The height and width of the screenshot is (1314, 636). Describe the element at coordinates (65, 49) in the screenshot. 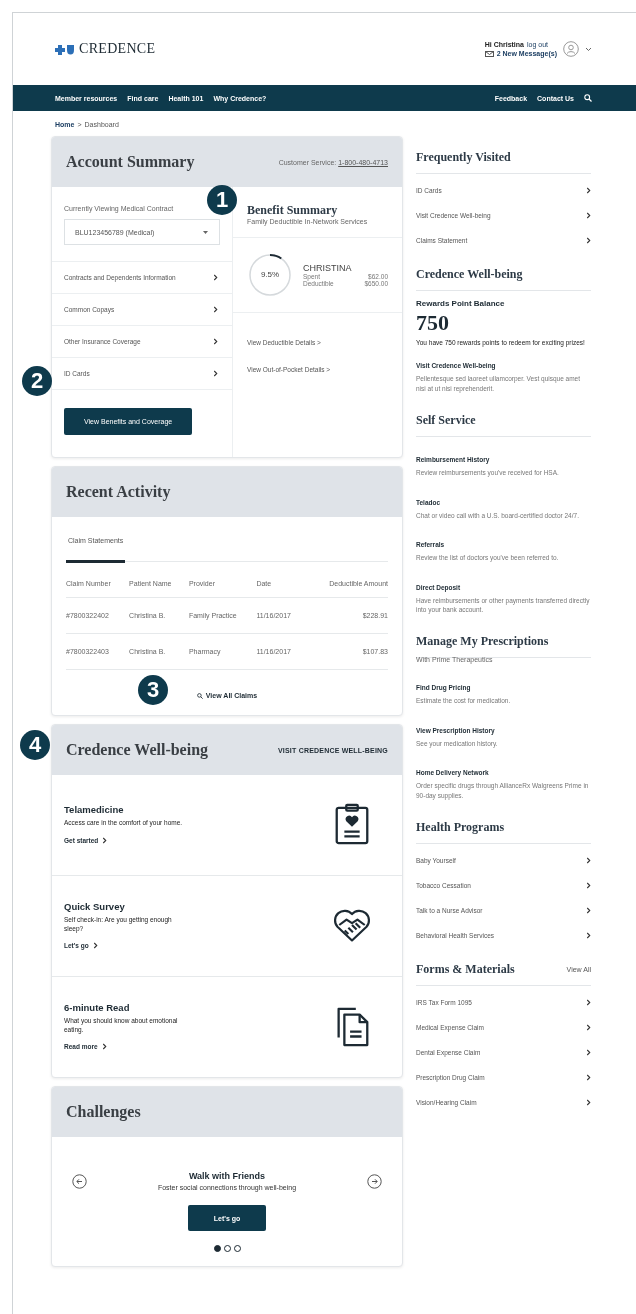

I see `cross-shield-logo-icon` at that location.